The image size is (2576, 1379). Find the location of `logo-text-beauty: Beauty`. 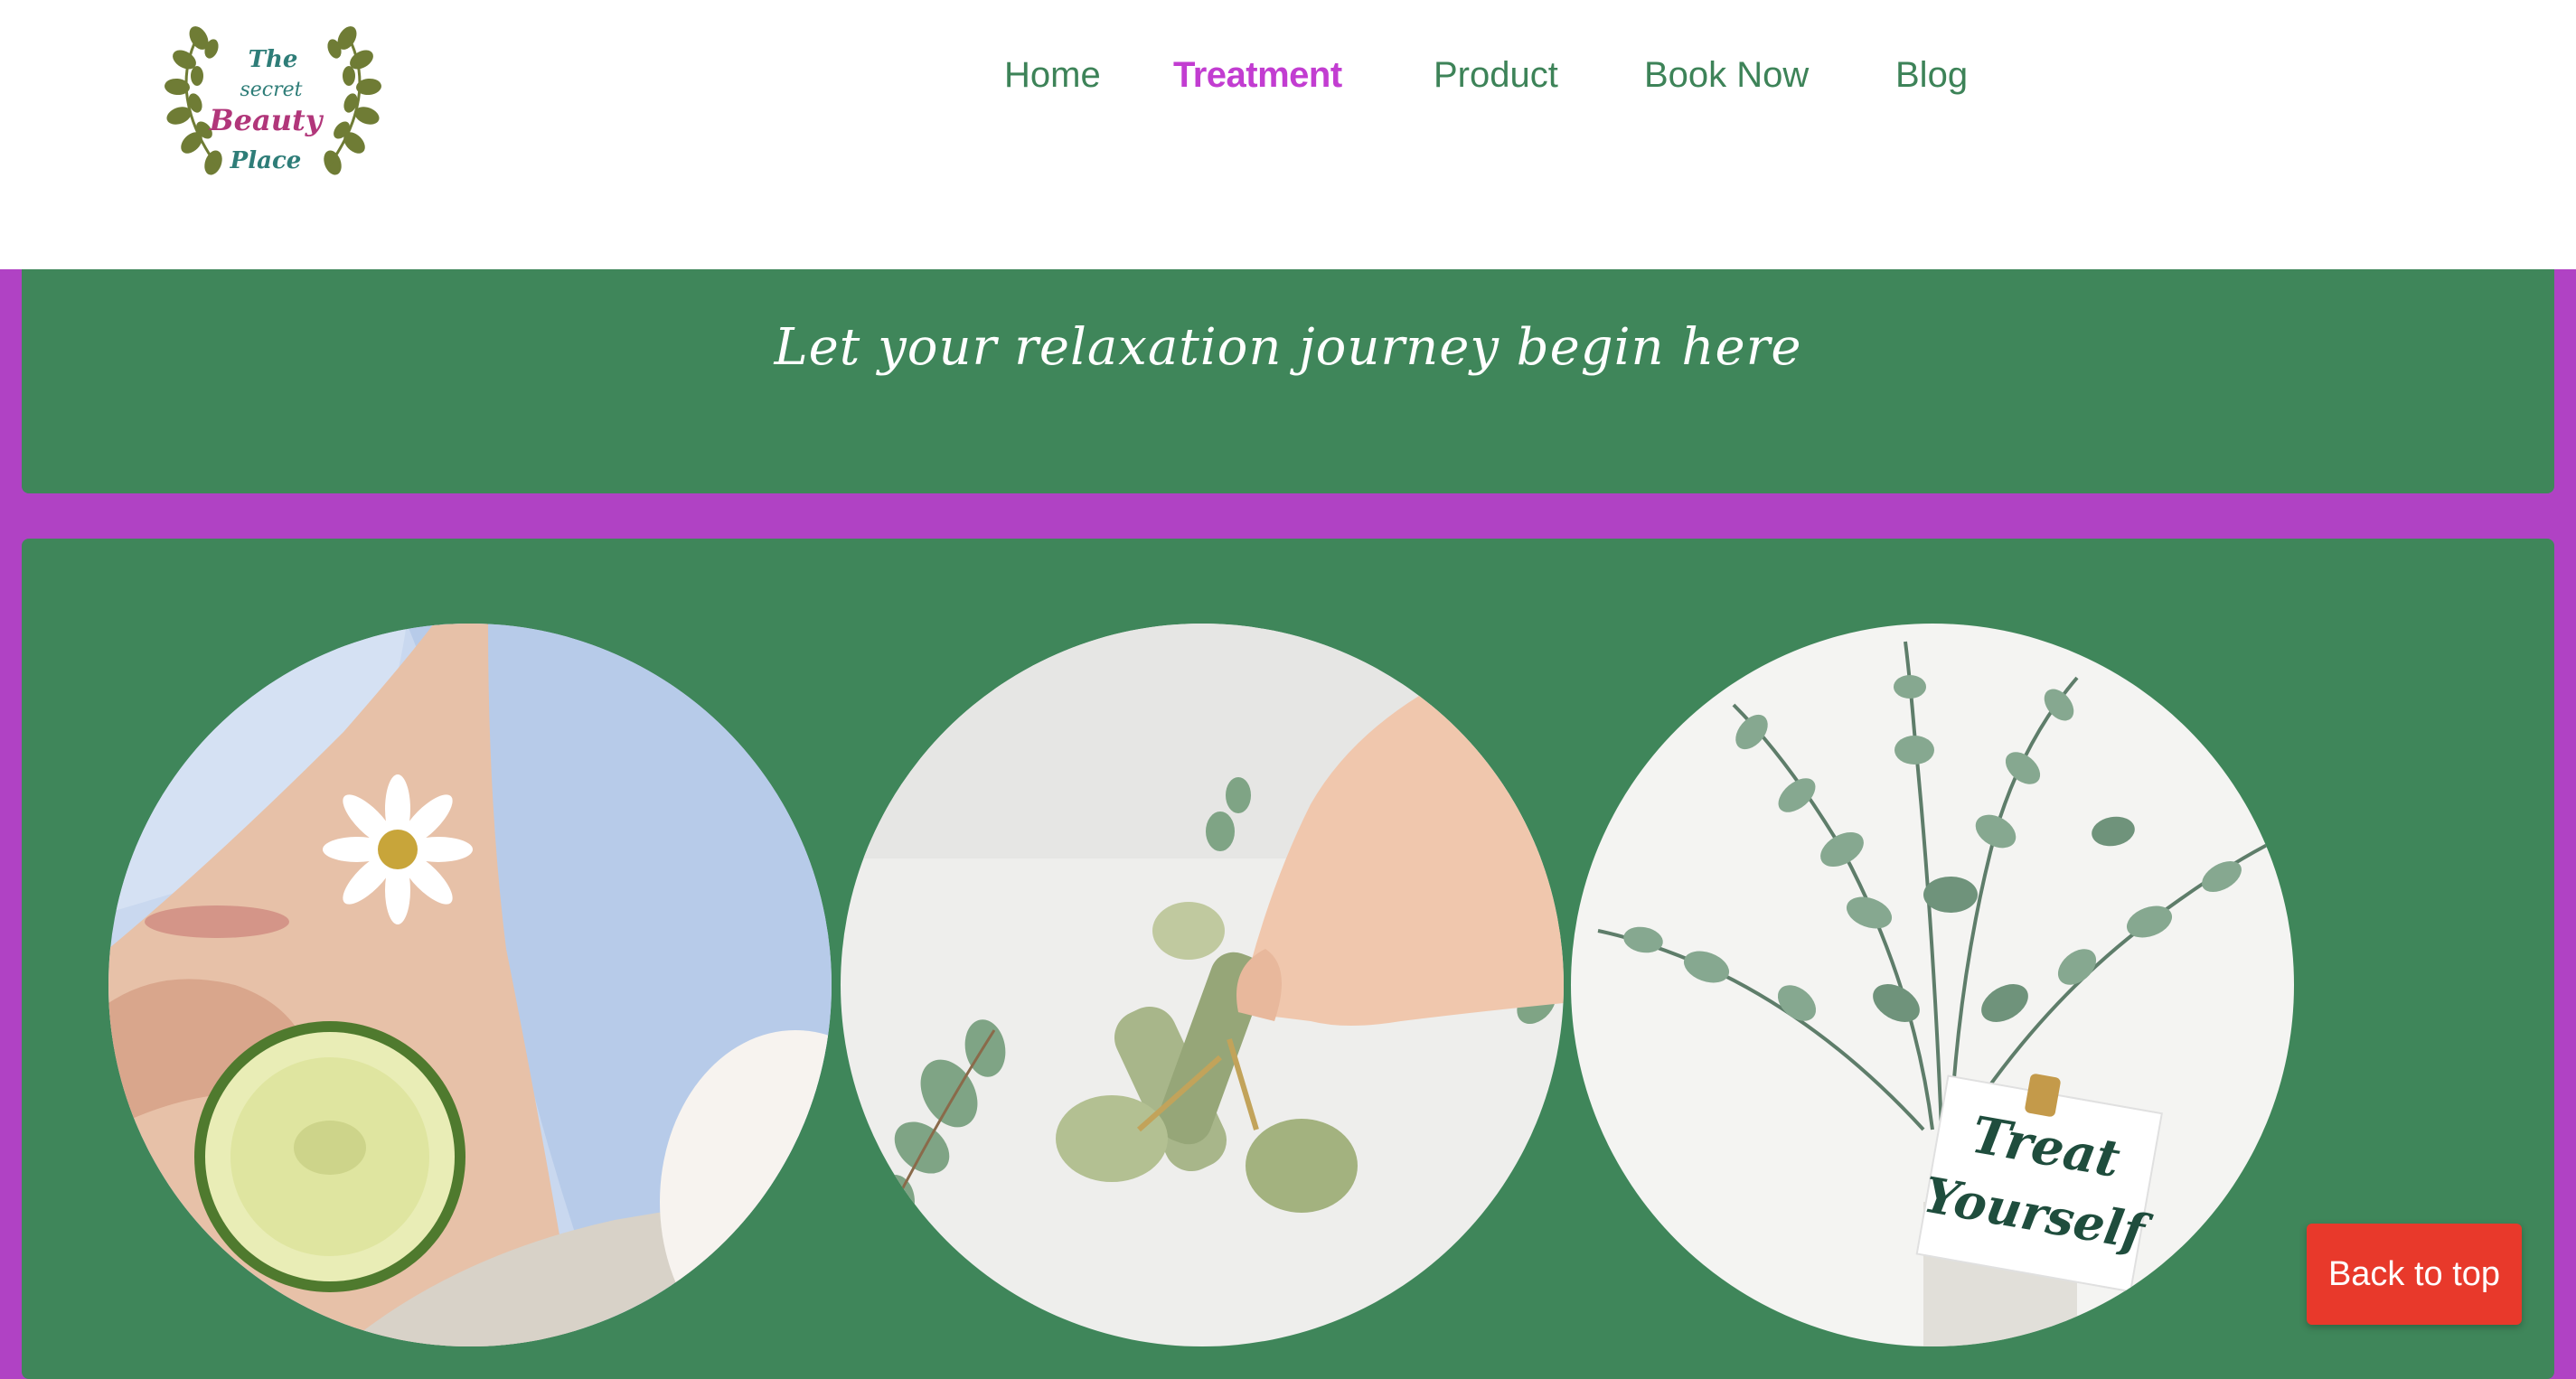

logo-text-beauty: Beauty is located at coordinates (266, 120).